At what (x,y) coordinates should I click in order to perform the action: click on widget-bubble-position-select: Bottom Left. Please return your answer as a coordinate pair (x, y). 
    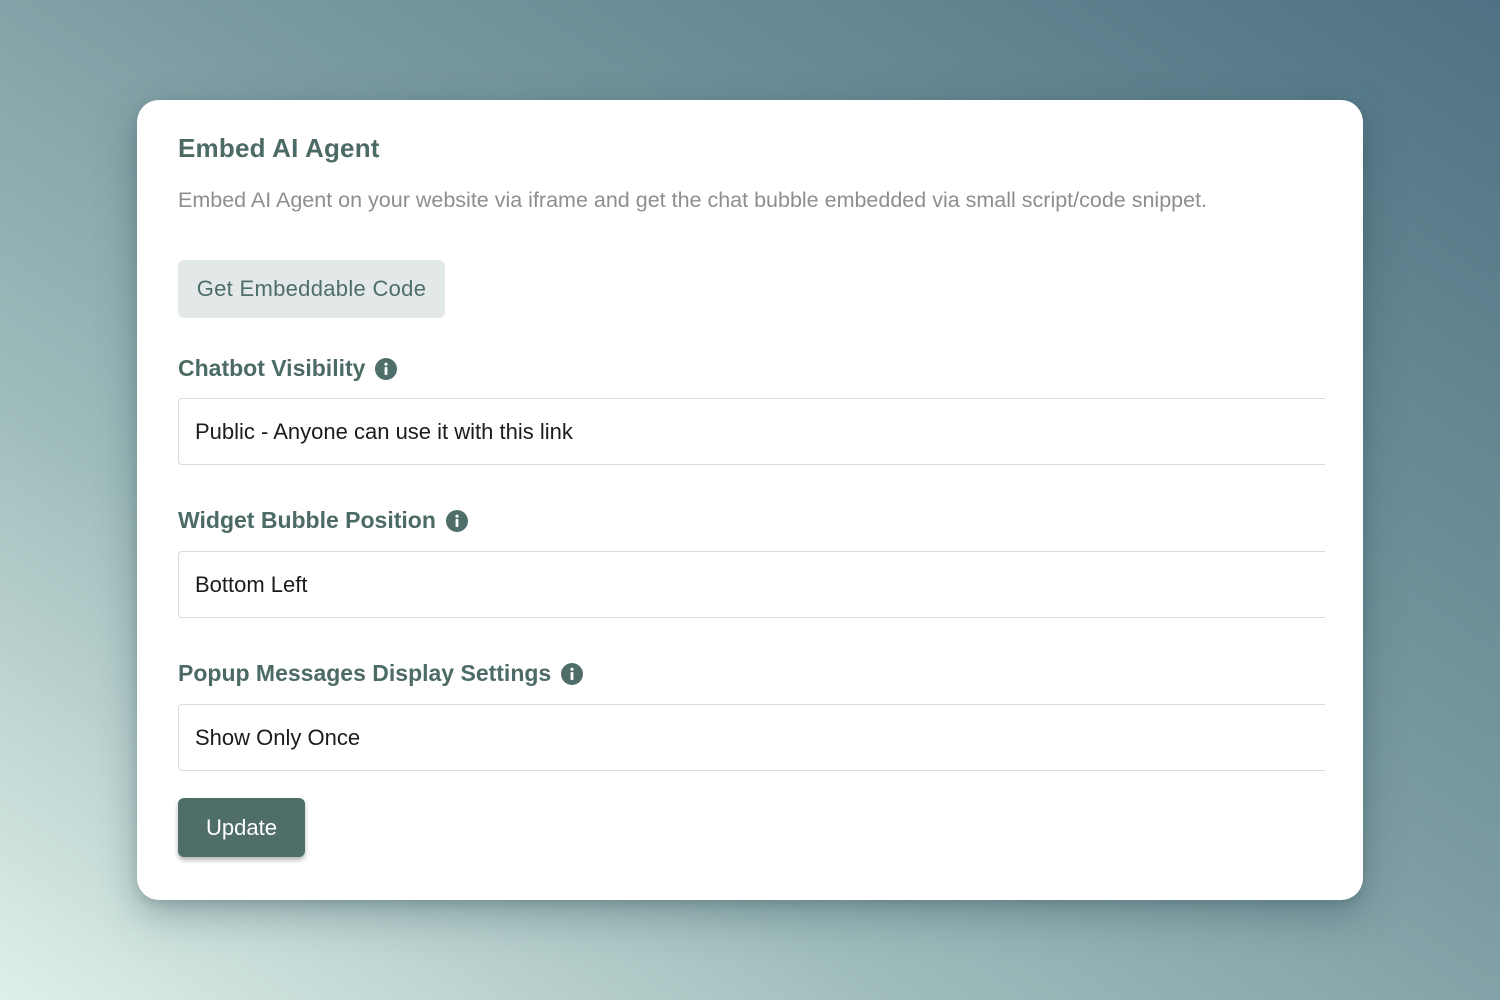
    Looking at the image, I should click on (751, 584).